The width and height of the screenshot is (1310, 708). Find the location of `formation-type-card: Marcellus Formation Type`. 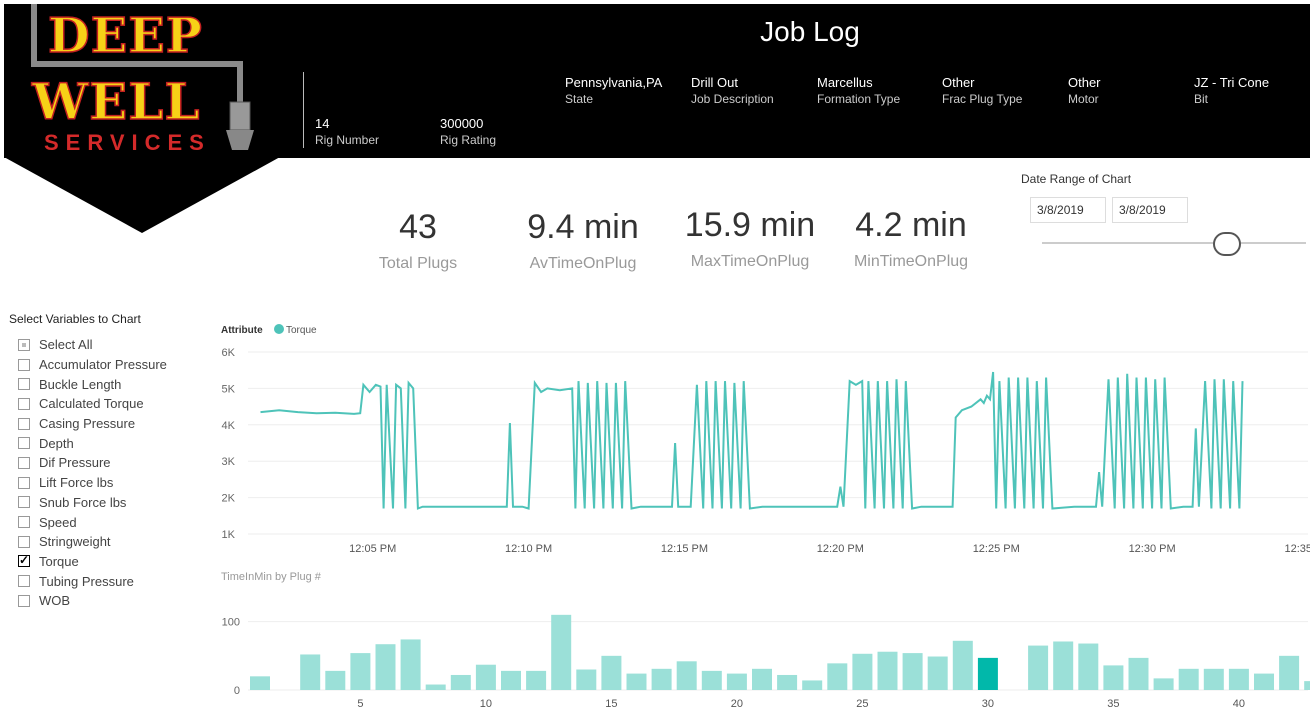

formation-type-card: Marcellus Formation Type is located at coordinates (858, 90).